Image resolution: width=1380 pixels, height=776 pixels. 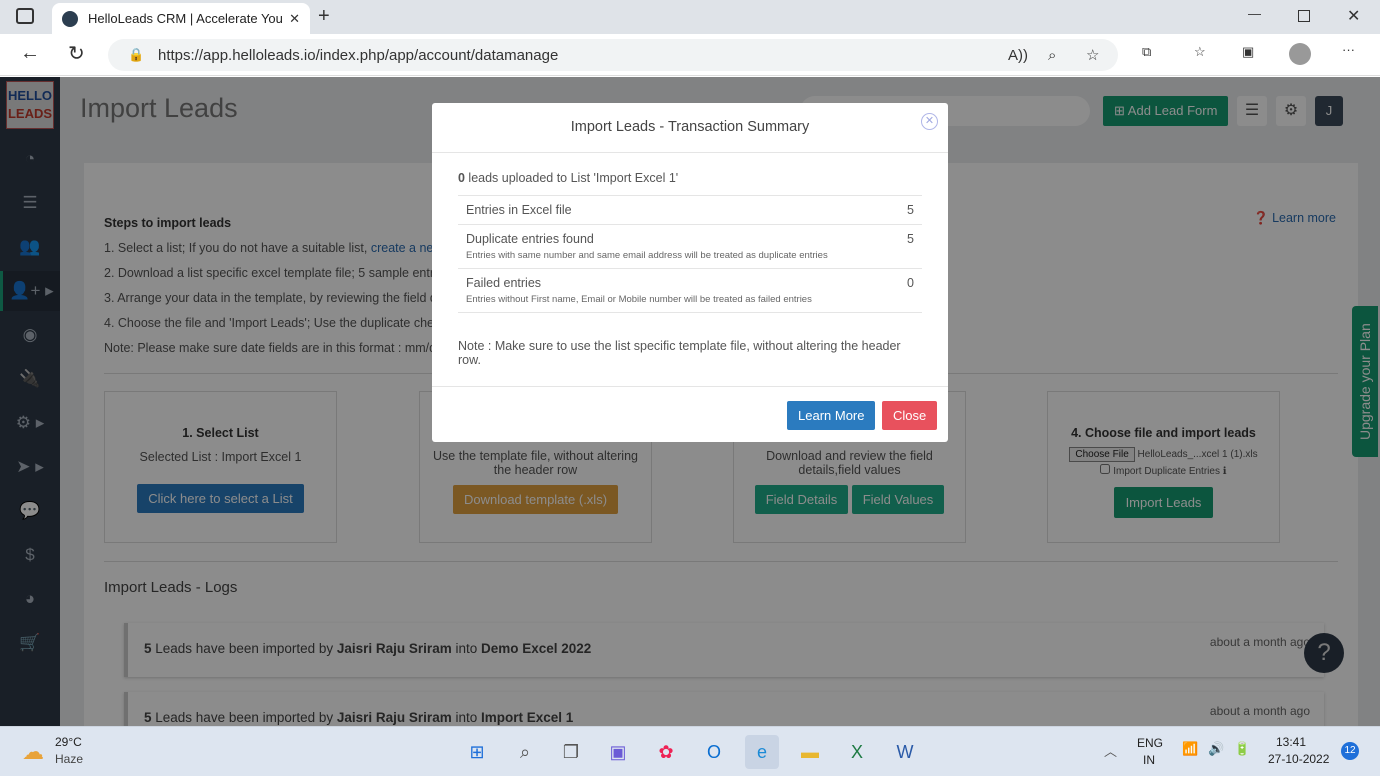 I want to click on profile-icon, so click(x=1300, y=54).